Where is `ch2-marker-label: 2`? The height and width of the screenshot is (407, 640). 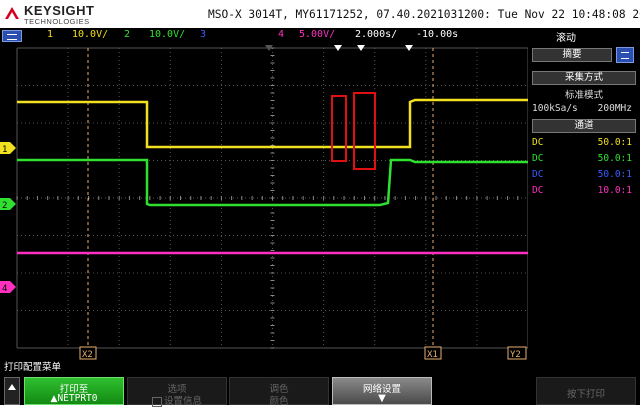 ch2-marker-label: 2 is located at coordinates (4, 206).